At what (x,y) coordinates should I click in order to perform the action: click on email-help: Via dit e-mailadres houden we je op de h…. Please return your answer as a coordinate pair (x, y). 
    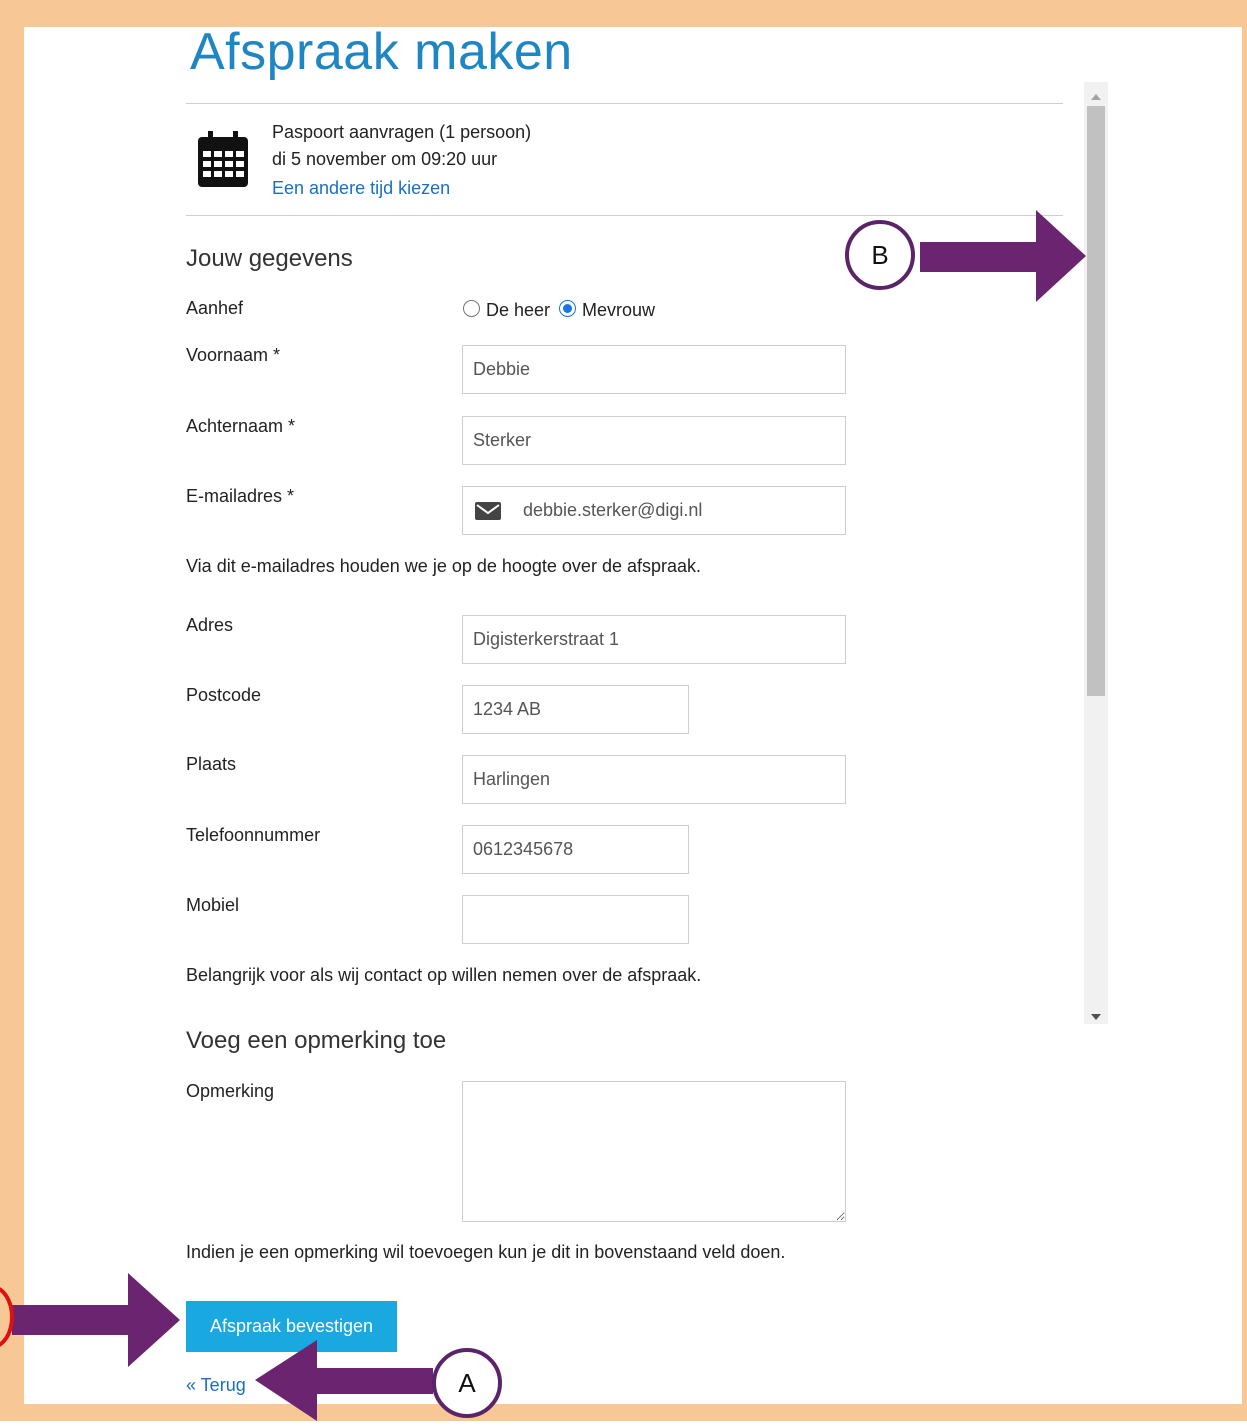
    Looking at the image, I should click on (444, 566).